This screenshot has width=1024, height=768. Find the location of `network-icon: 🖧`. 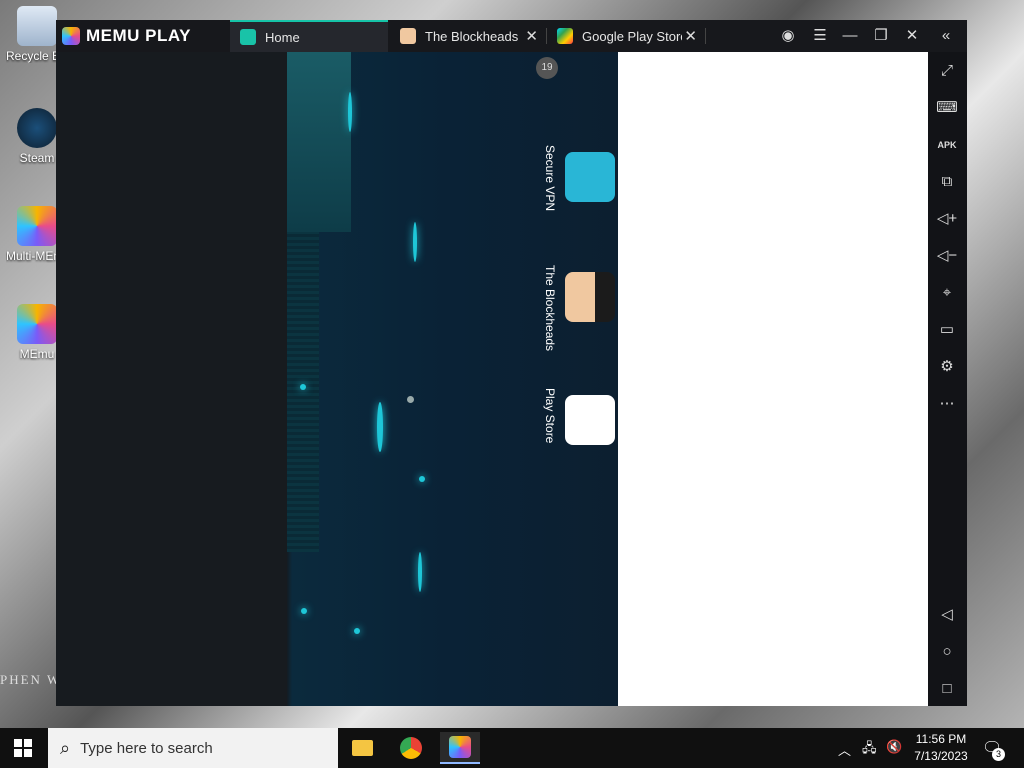

network-icon: 🖧 is located at coordinates (869, 750).